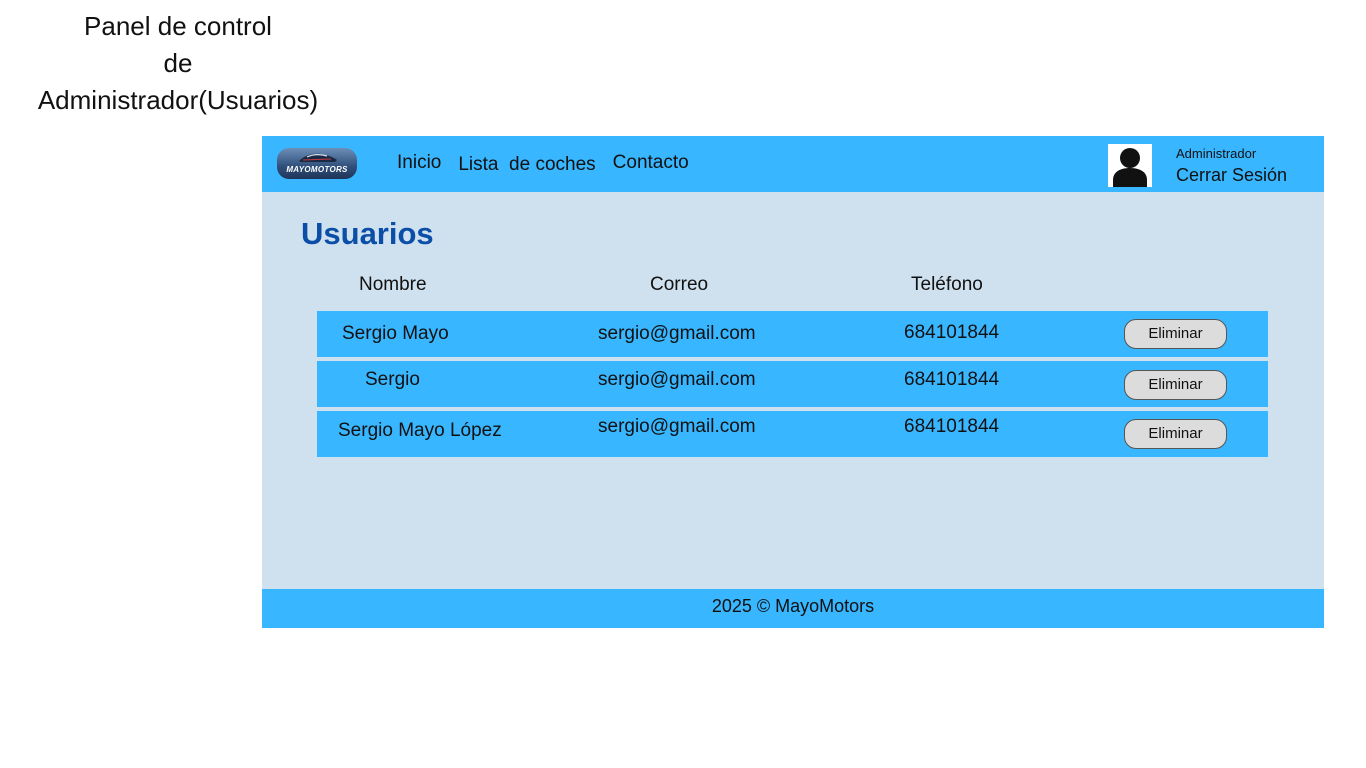  I want to click on column-header-correo: Correo, so click(679, 284).